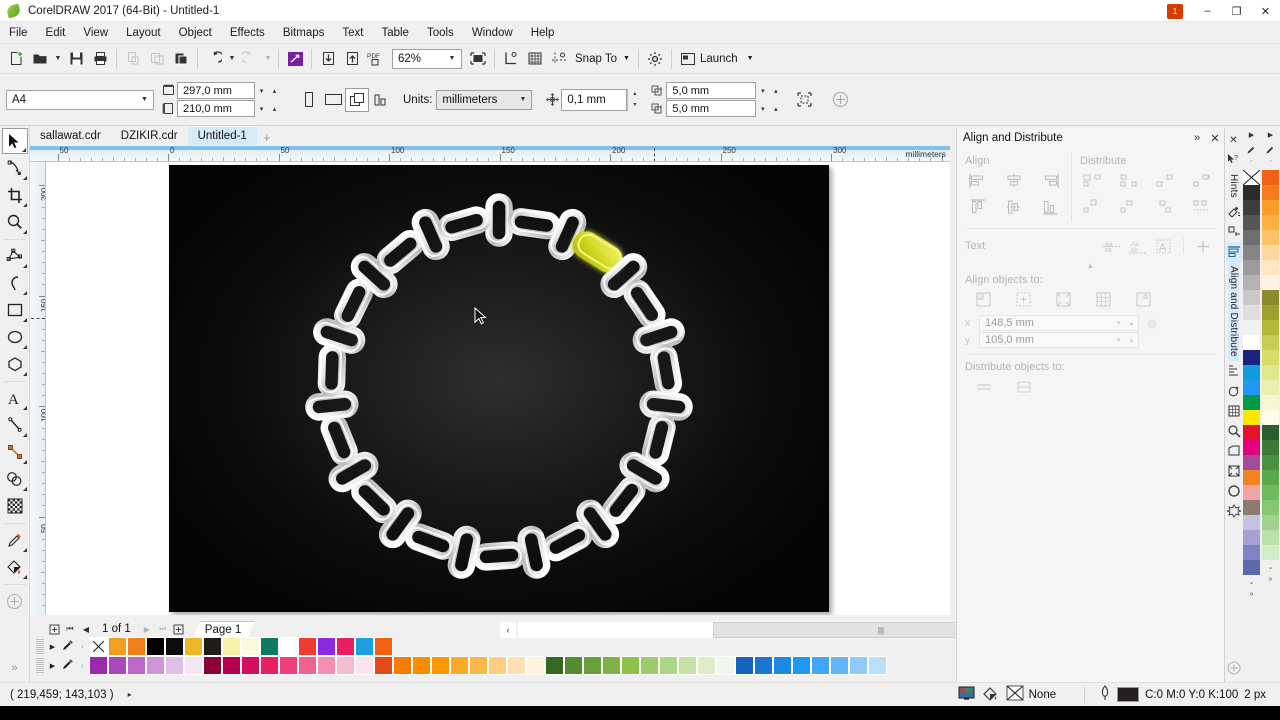 The width and height of the screenshot is (1280, 720). Describe the element at coordinates (95, 33) in the screenshot. I see `menu-view: View` at that location.